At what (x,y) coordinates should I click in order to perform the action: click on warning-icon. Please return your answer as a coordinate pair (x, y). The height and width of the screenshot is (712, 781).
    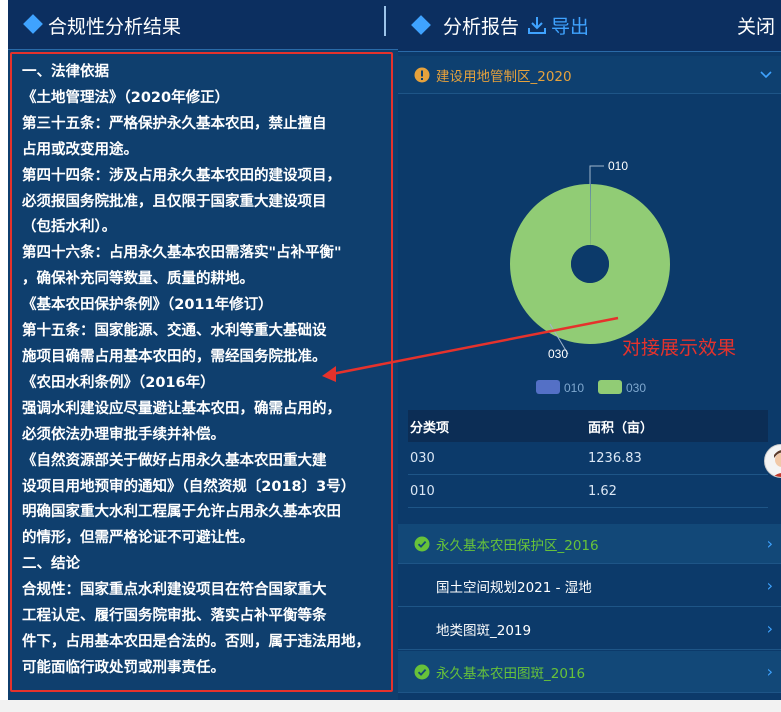
    Looking at the image, I should click on (422, 74).